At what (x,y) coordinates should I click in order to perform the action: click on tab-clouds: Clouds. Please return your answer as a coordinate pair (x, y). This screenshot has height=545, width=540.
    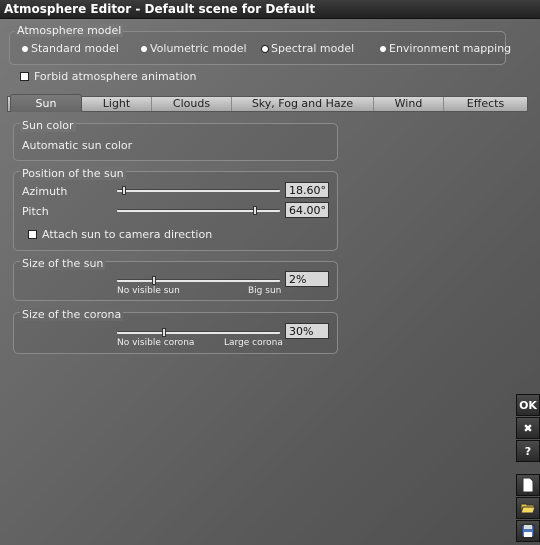
    Looking at the image, I should click on (192, 104).